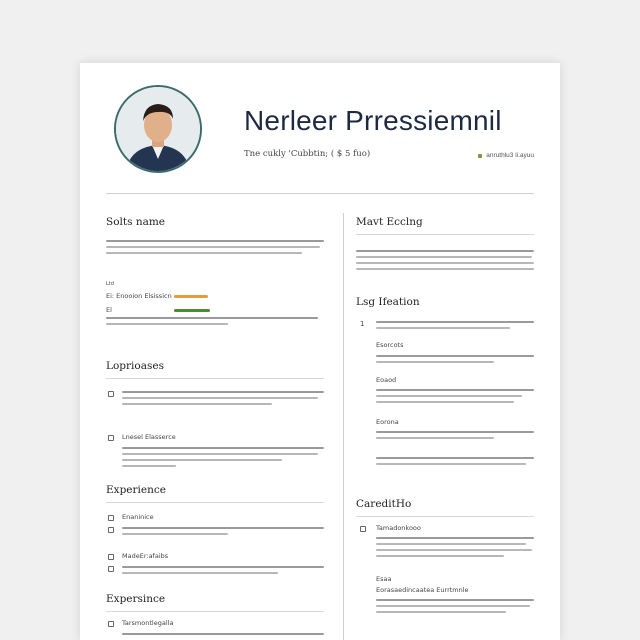 This screenshot has width=640, height=640. What do you see at coordinates (135, 366) in the screenshot?
I see `languages-heading: Loprioases` at bounding box center [135, 366].